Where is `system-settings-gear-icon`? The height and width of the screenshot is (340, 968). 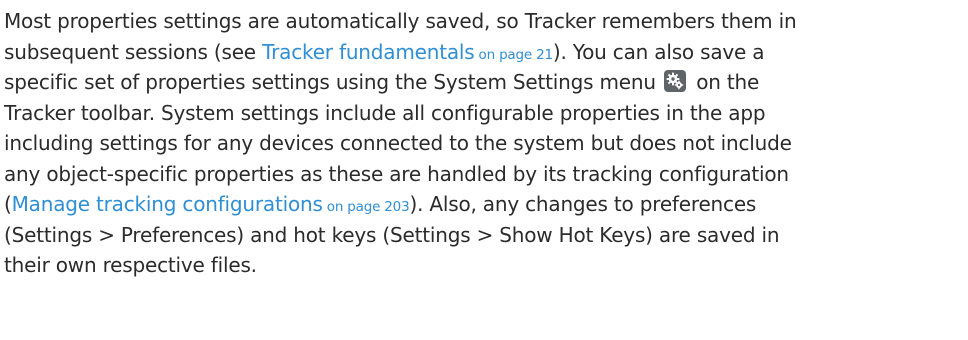
system-settings-gear-icon is located at coordinates (675, 81).